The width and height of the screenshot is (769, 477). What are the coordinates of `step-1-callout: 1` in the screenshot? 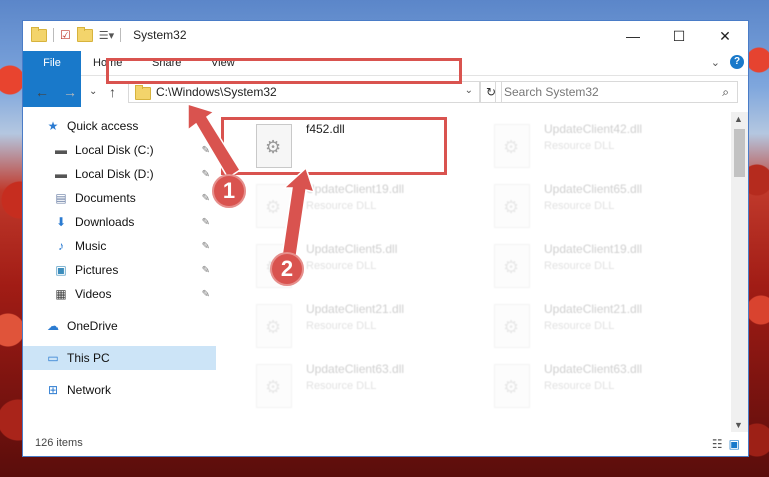 It's located at (229, 191).